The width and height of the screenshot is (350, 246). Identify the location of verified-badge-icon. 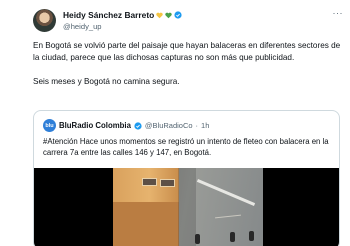
(178, 15).